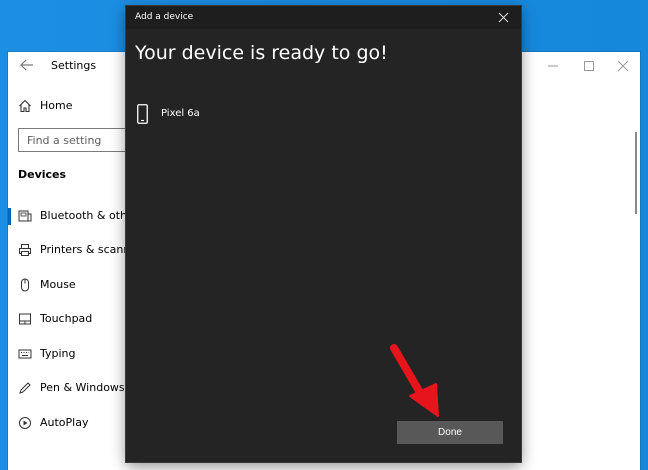 The width and height of the screenshot is (648, 470). What do you see at coordinates (74, 65) in the screenshot?
I see `settings-title: Settings` at bounding box center [74, 65].